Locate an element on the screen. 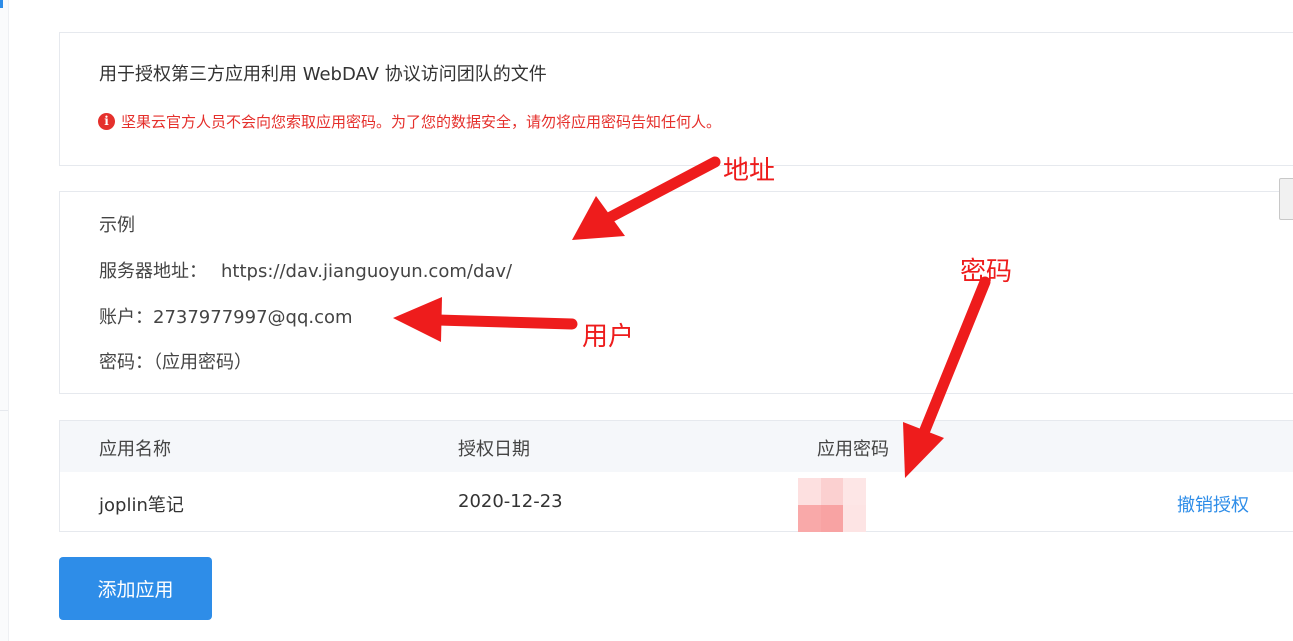 The width and height of the screenshot is (1293, 641). scrollbar-thumb is located at coordinates (1286, 199).